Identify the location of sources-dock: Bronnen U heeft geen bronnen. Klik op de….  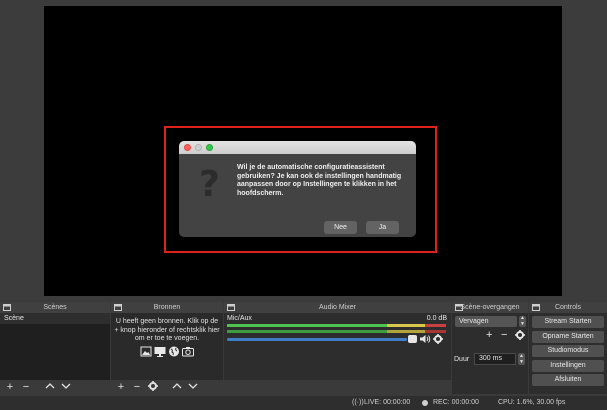
(167, 348).